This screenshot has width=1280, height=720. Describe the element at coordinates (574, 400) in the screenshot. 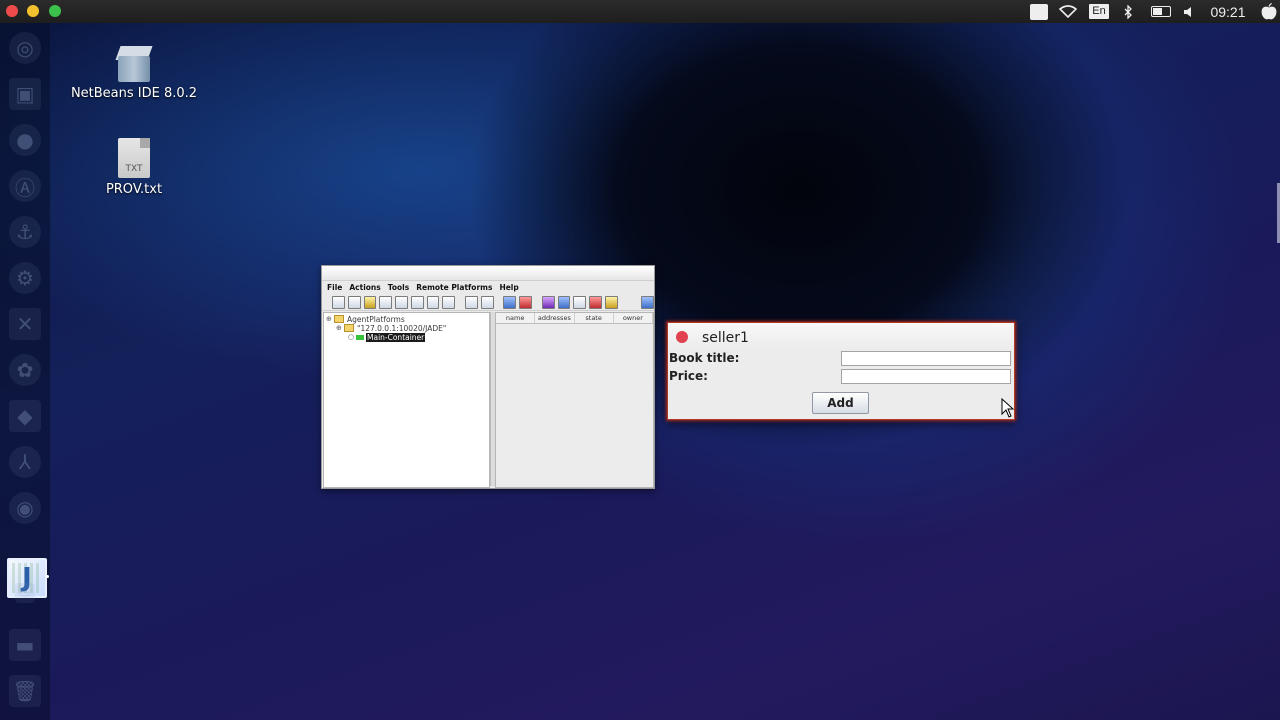

I see `agent-table: name addresses state owner` at that location.